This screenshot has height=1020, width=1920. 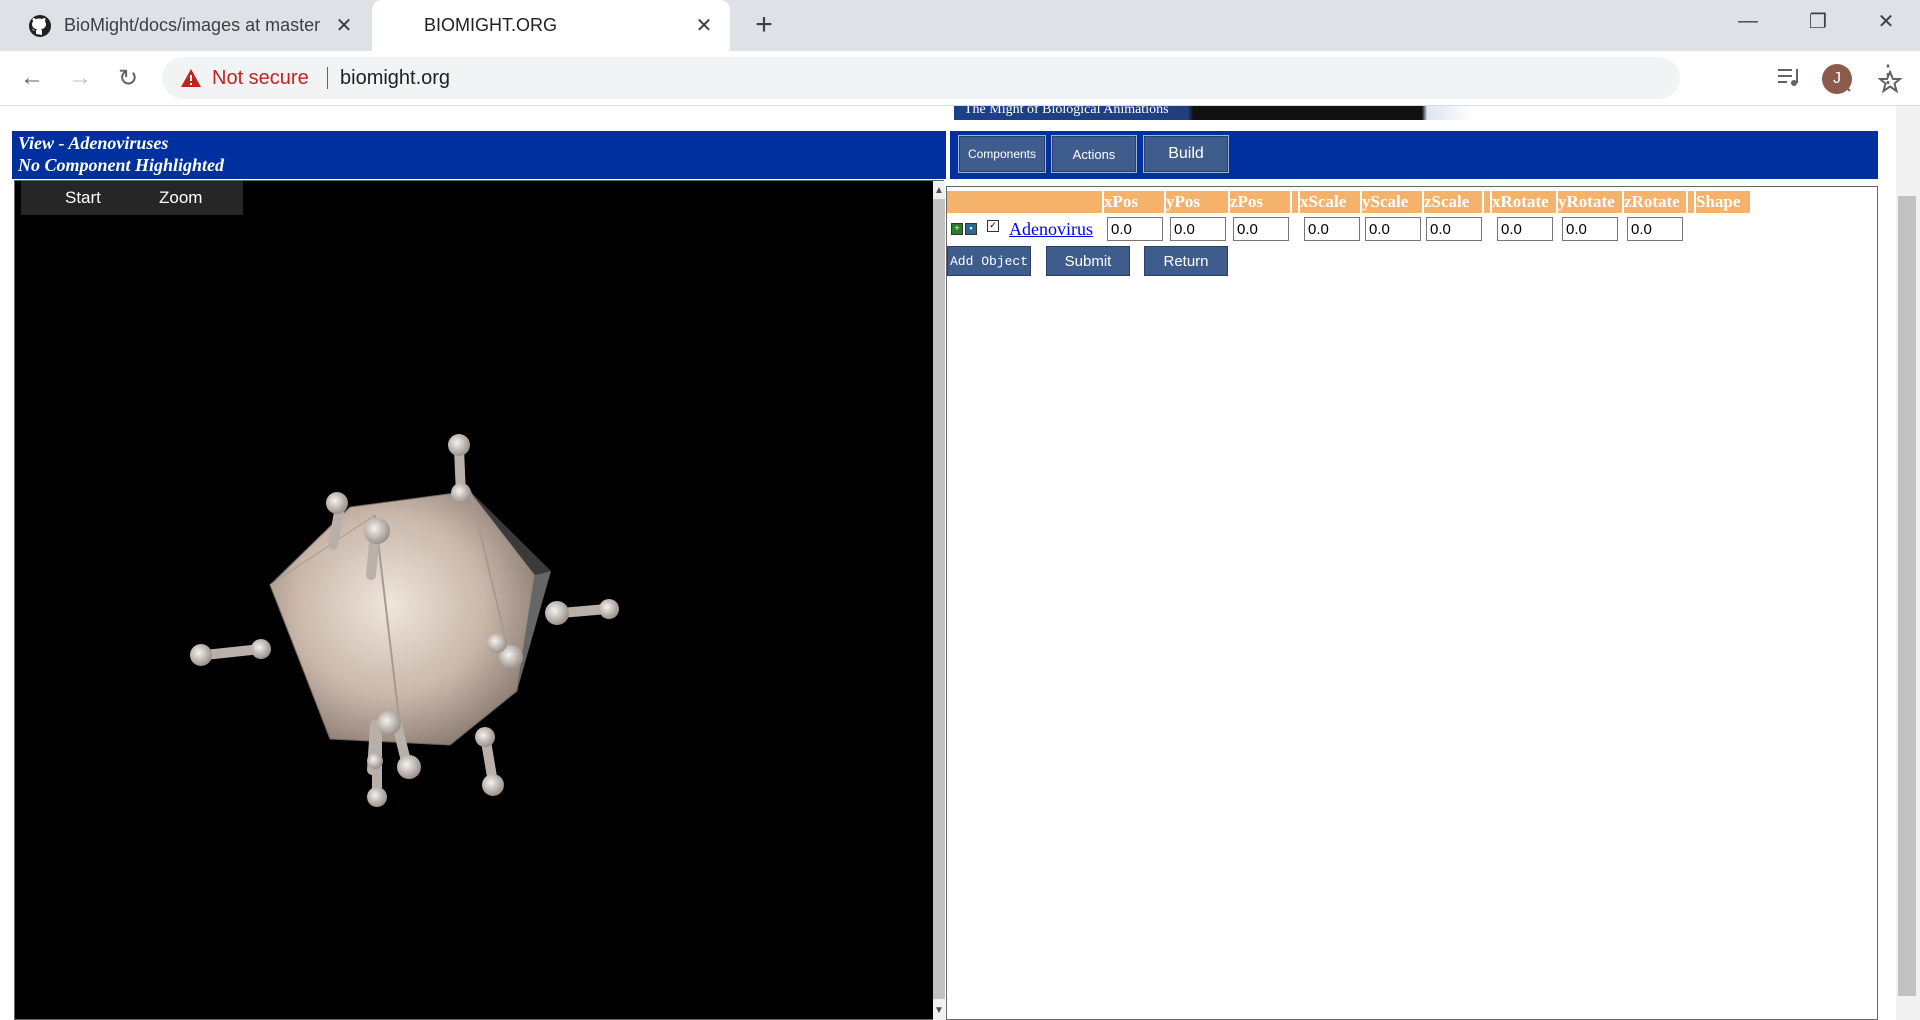 I want to click on more-menu-icon: ⋮, so click(x=1888, y=75).